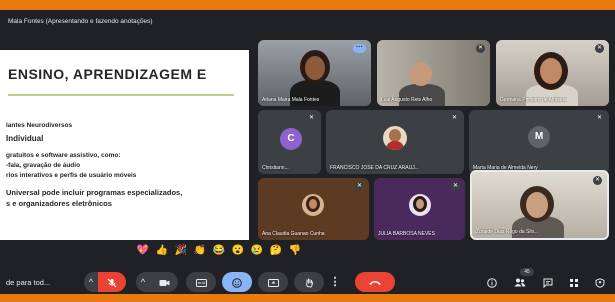 The image size is (615, 302). I want to click on lock-person-icon, so click(600, 282).